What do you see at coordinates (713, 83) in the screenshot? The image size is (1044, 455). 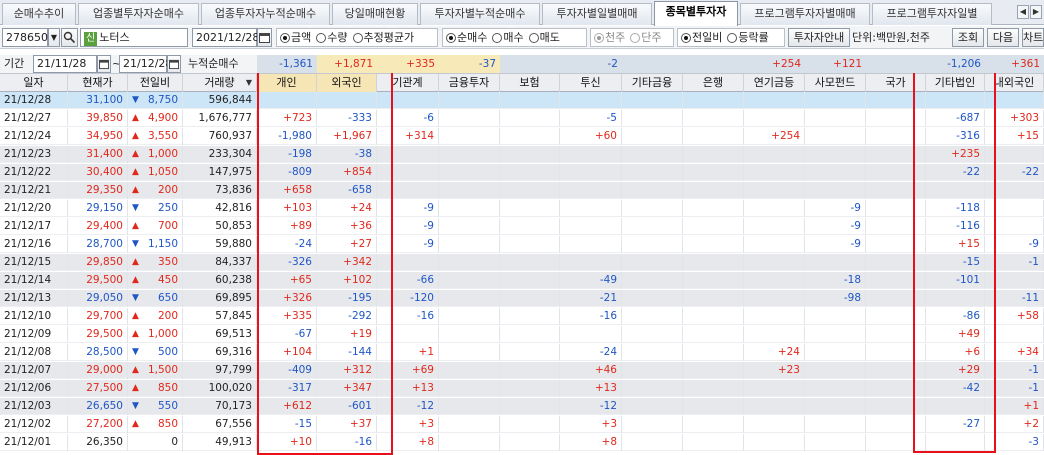 I see `column-header-11: 은행` at bounding box center [713, 83].